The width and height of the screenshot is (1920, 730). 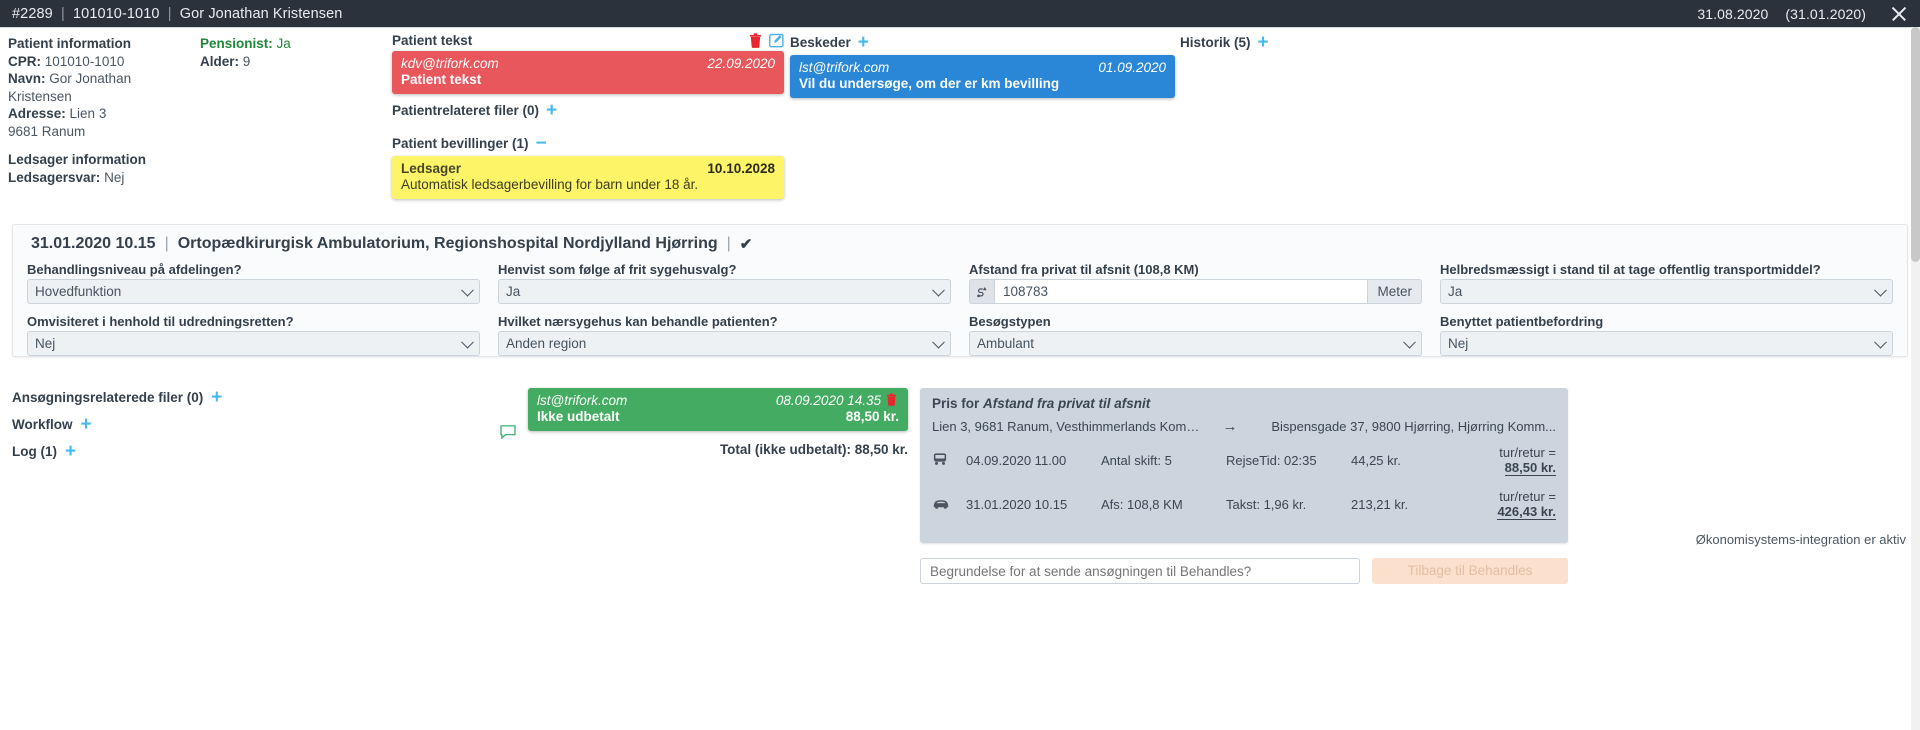 What do you see at coordinates (728, 243) in the screenshot?
I see `visit-sep-2: |` at bounding box center [728, 243].